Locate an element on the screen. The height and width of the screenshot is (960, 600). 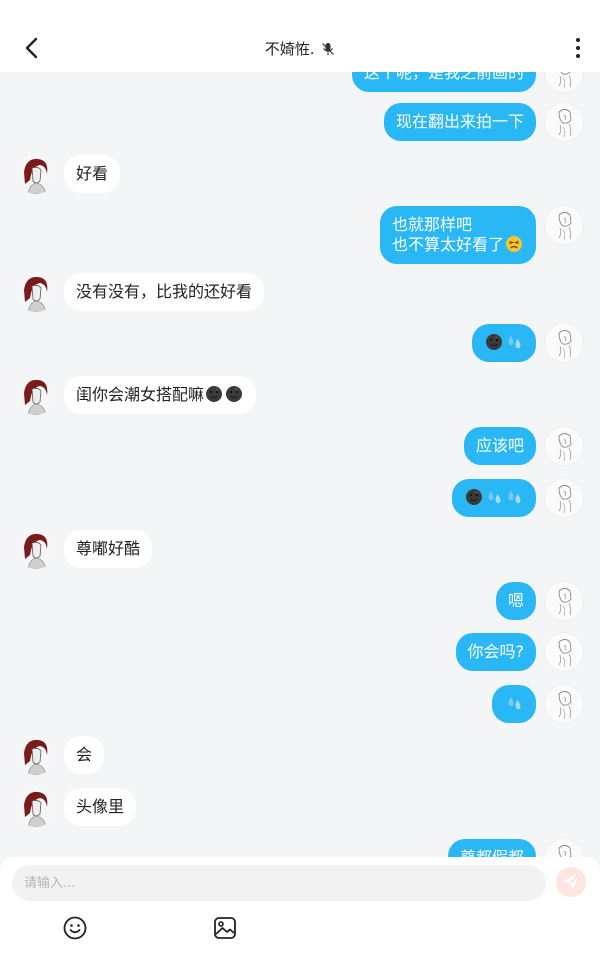
message-bubble: 好看 is located at coordinates (92, 174).